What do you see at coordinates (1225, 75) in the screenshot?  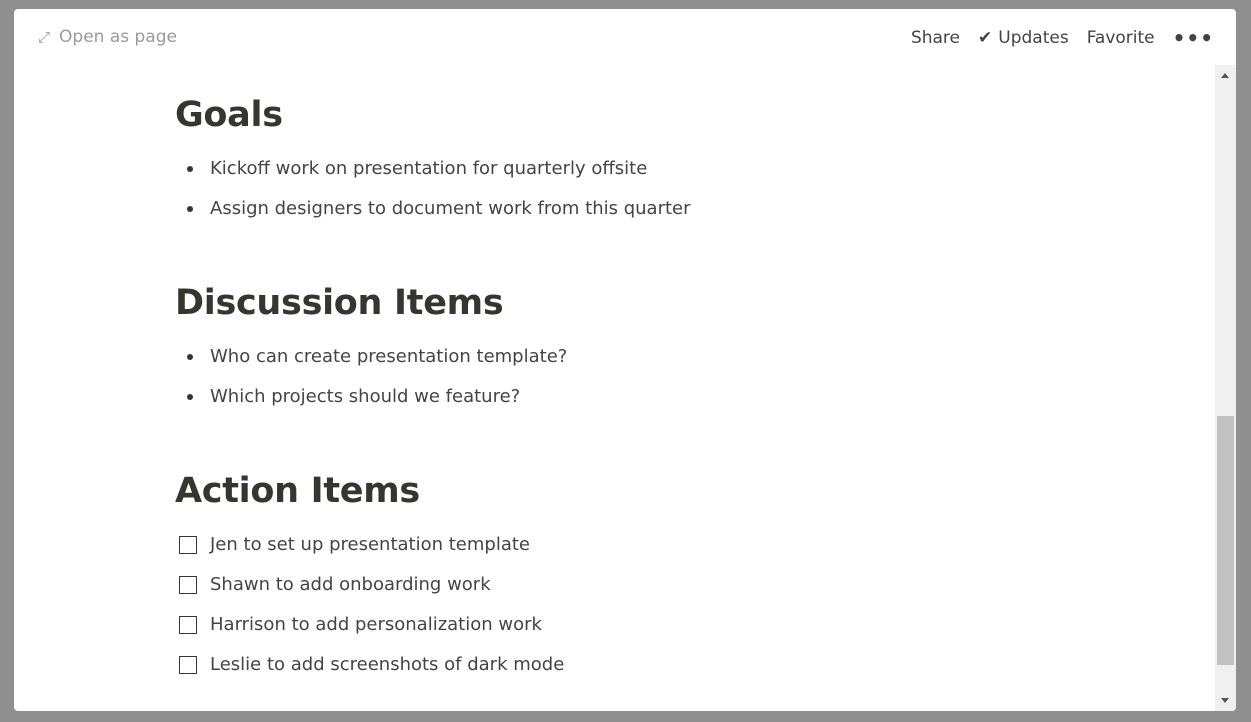 I see `scroll-up-arrow-icon` at bounding box center [1225, 75].